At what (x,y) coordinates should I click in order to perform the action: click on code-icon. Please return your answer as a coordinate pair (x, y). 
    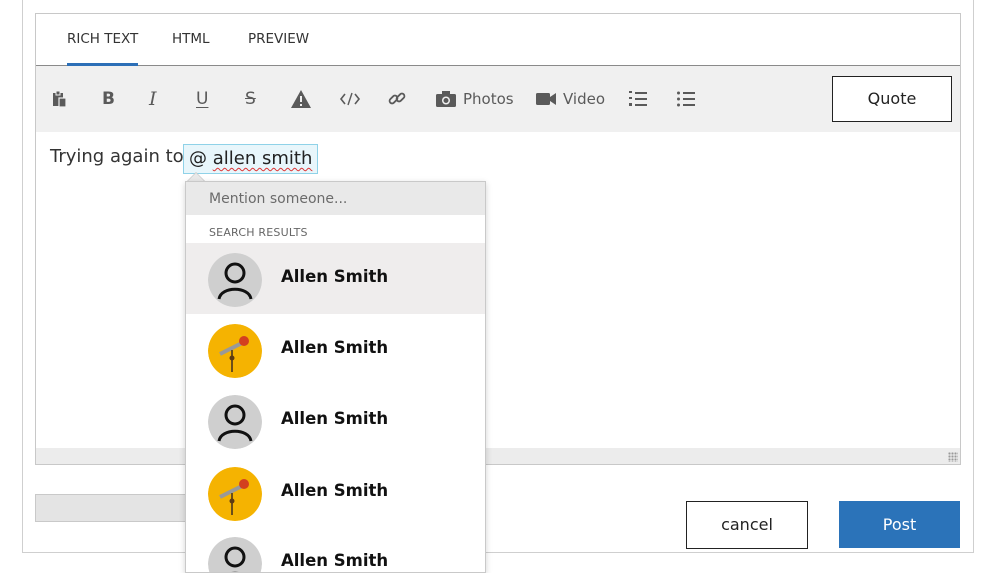
    Looking at the image, I should click on (350, 99).